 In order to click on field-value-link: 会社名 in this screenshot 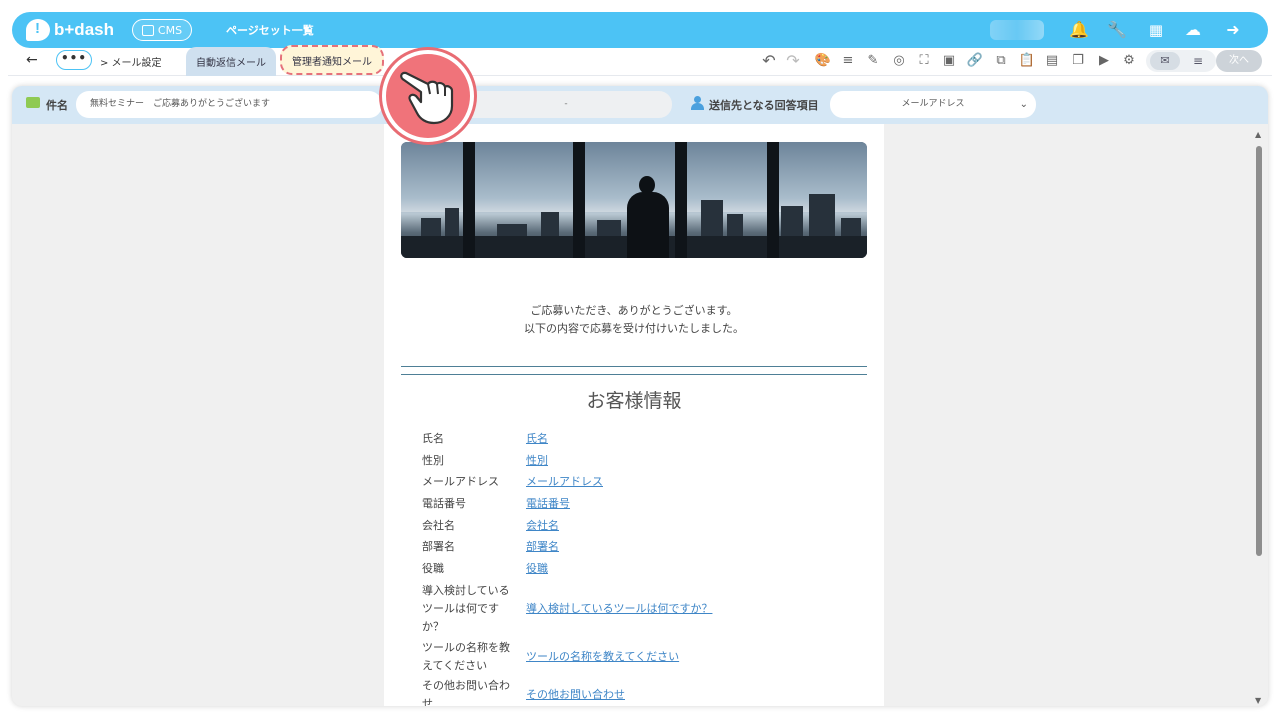, I will do `click(542, 526)`.